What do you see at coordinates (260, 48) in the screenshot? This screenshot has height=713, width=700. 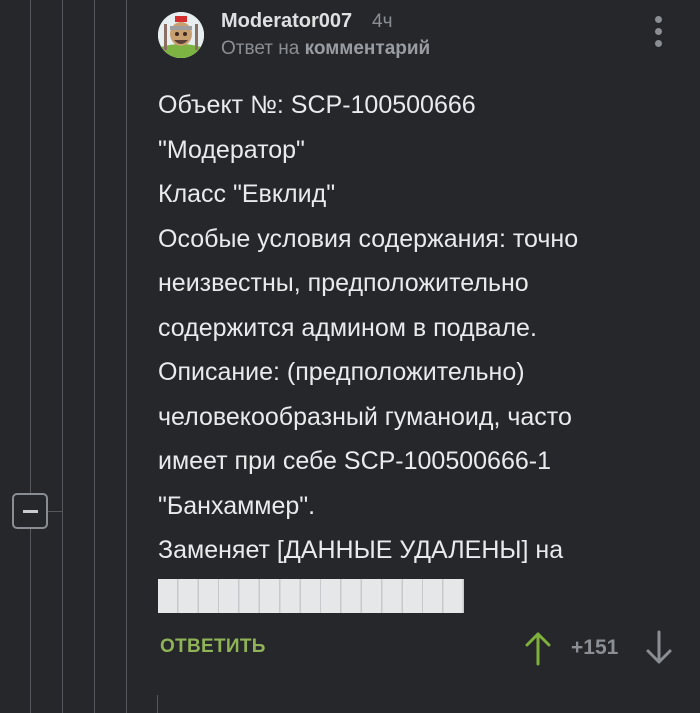 I see `reply-prefix: Ответ на` at bounding box center [260, 48].